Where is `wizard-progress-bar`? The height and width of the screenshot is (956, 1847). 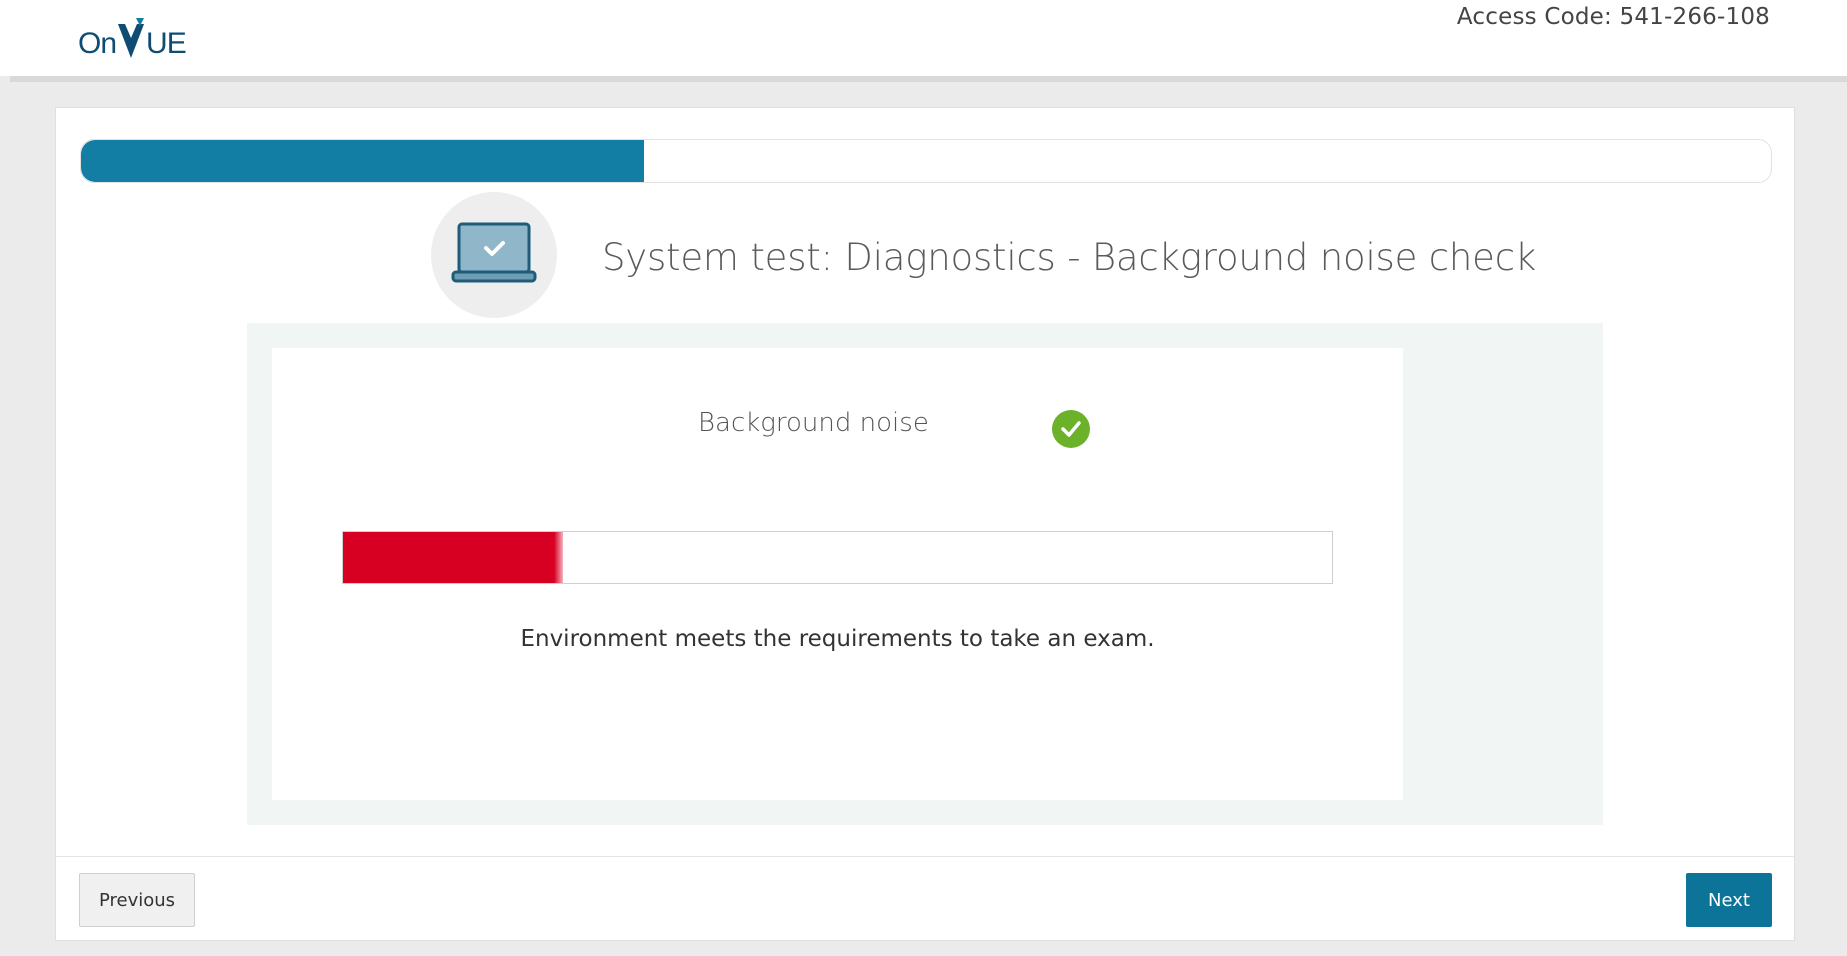
wizard-progress-bar is located at coordinates (926, 161).